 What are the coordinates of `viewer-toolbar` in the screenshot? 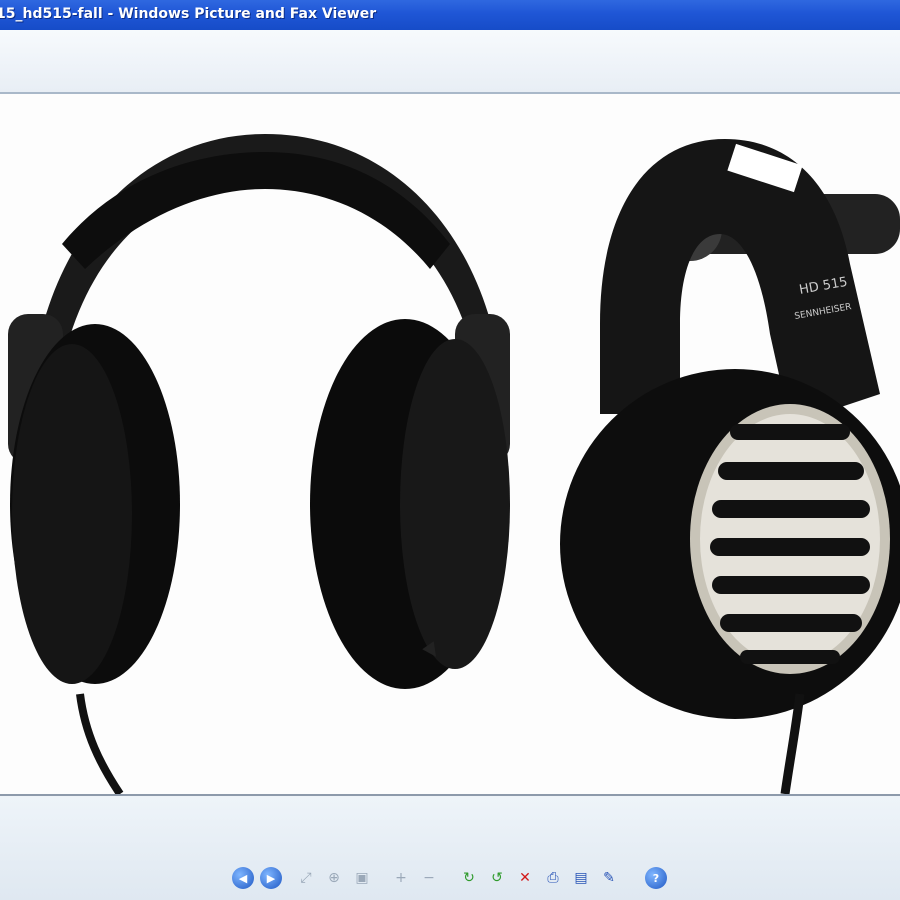 It's located at (450, 848).